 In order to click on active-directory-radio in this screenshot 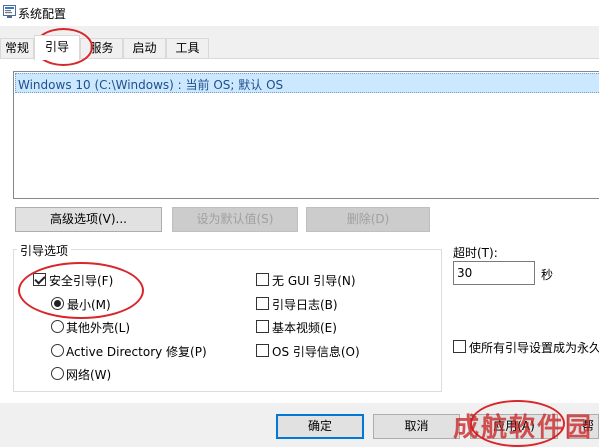, I will do `click(57, 350)`.